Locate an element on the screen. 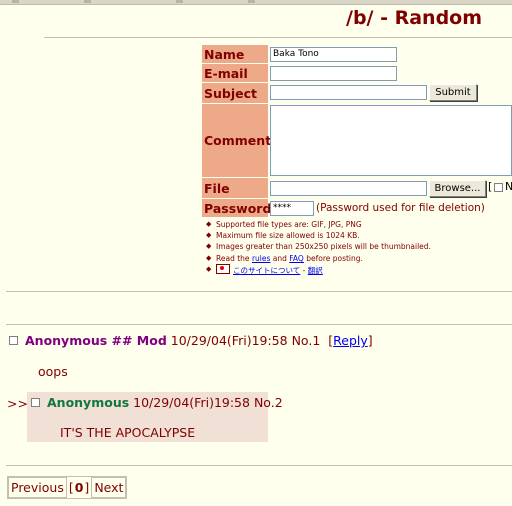  rule-item: ◆ Supported file types are: GIF, JPG, PNG is located at coordinates (284, 224).